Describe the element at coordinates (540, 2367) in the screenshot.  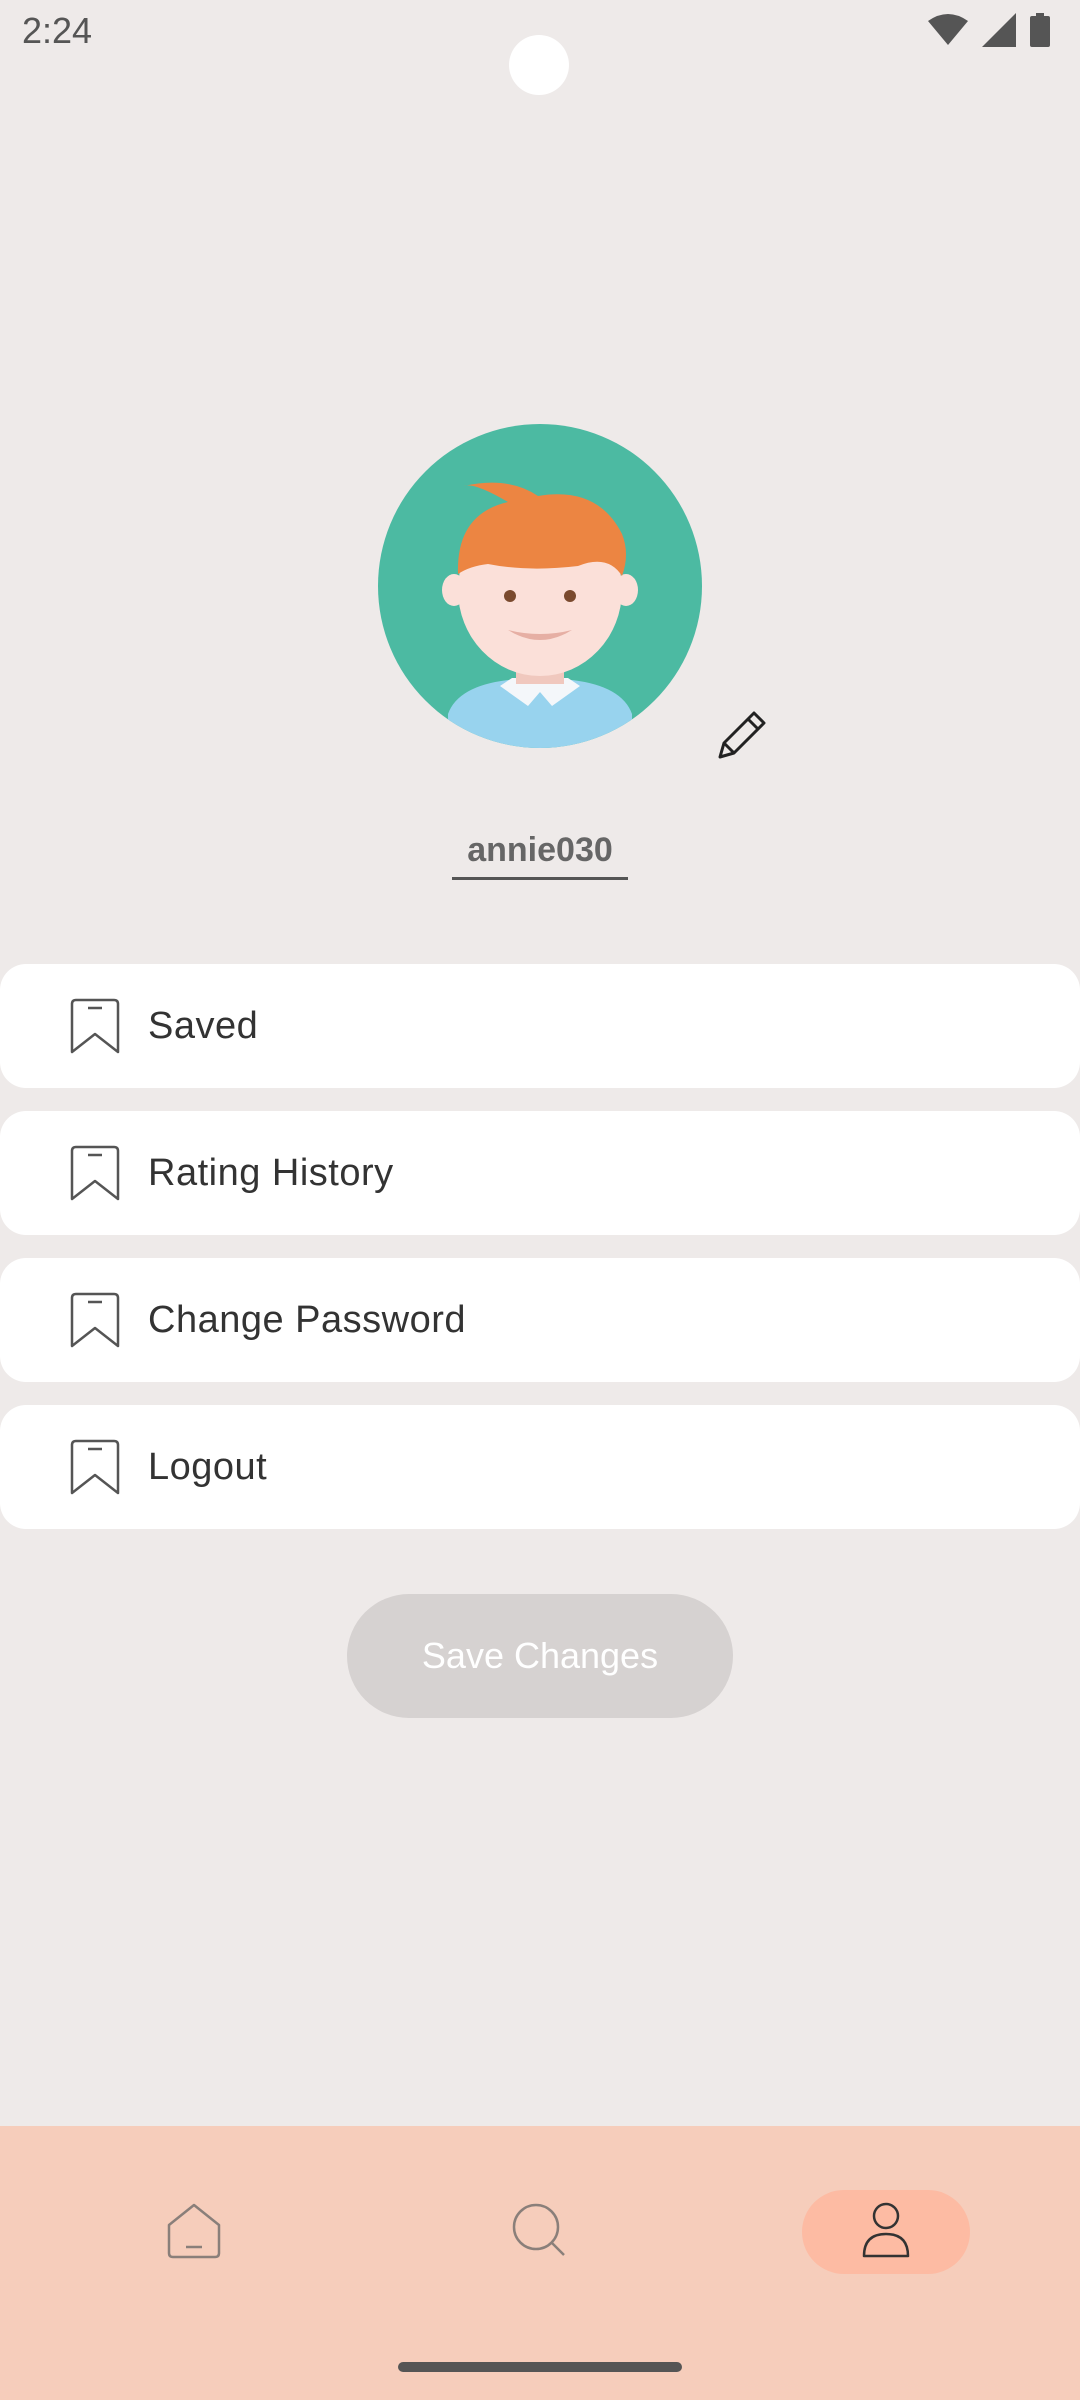
I see `home-indicator` at that location.